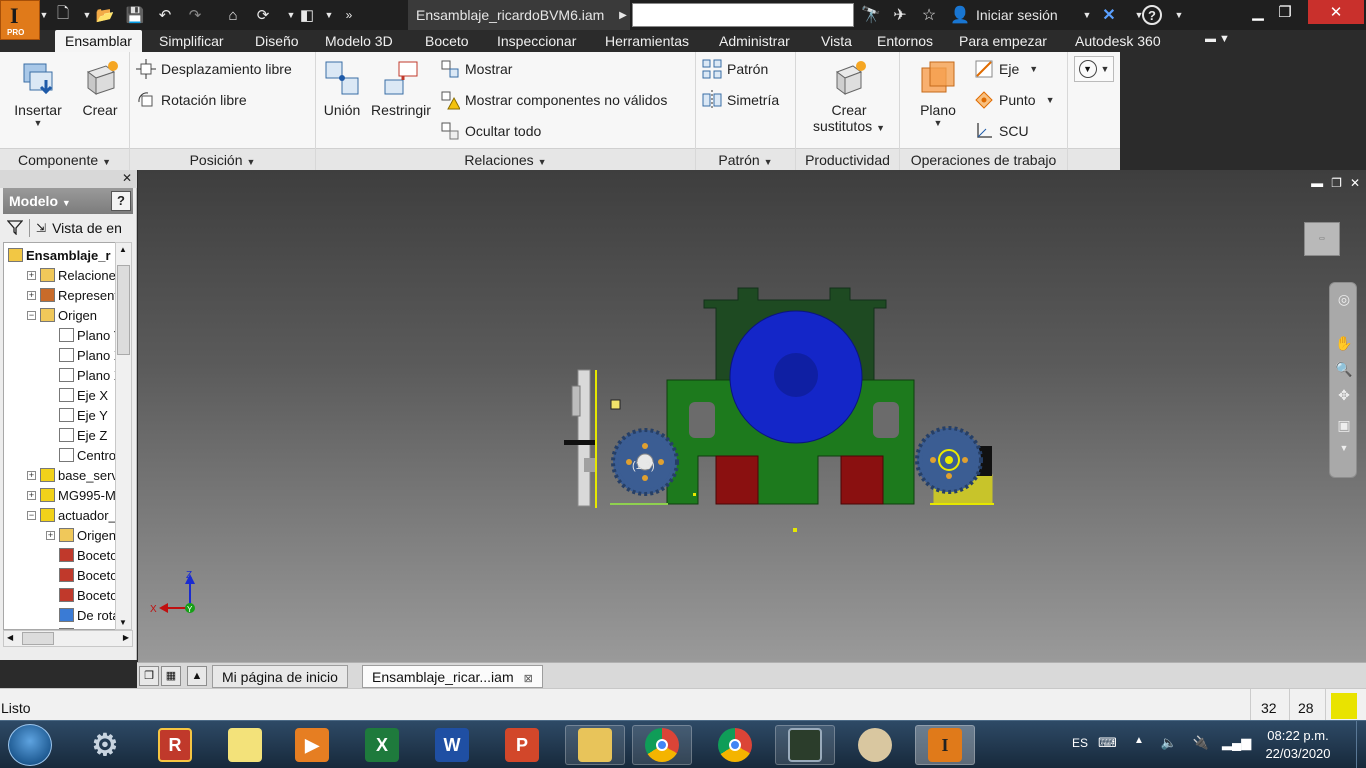 The width and height of the screenshot is (1366, 768). What do you see at coordinates (1109, 15) in the screenshot?
I see `exchange-apps-icon: ✕` at bounding box center [1109, 15].